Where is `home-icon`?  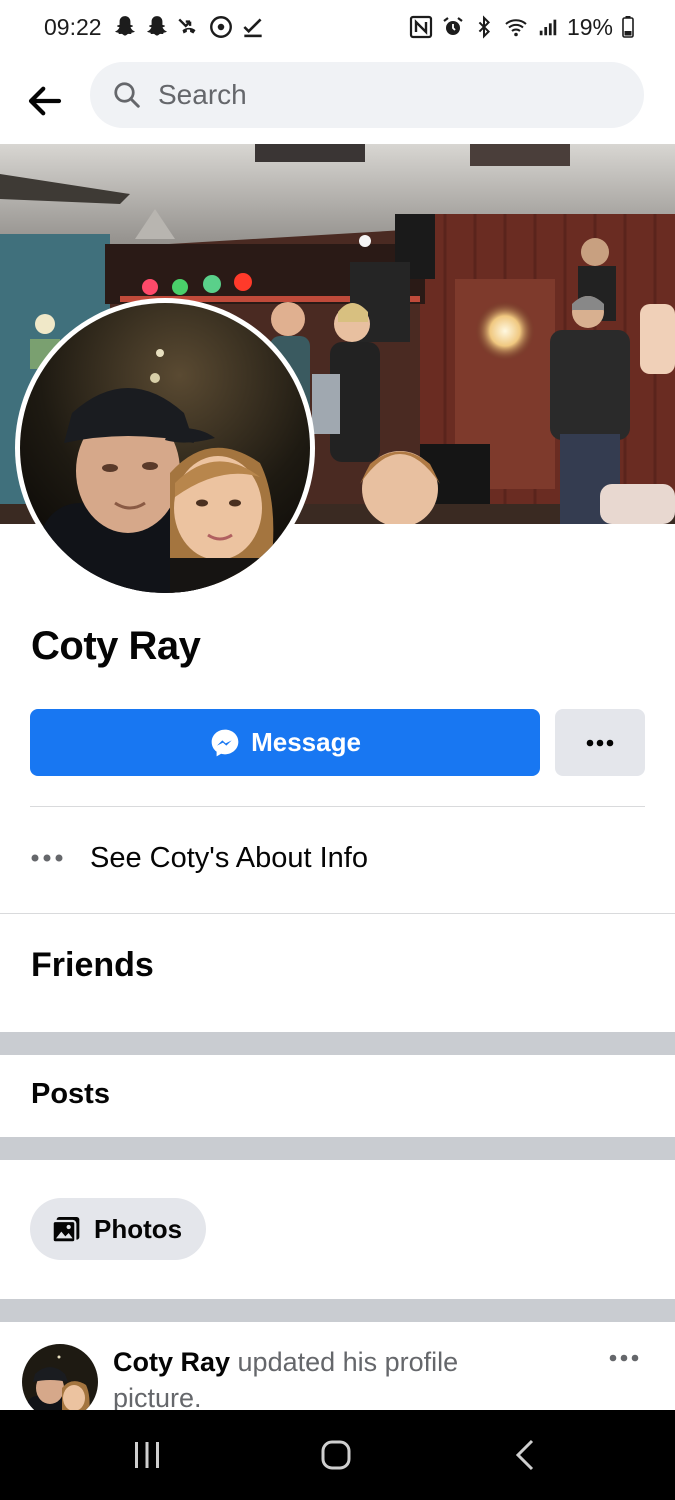
home-icon is located at coordinates (336, 1455).